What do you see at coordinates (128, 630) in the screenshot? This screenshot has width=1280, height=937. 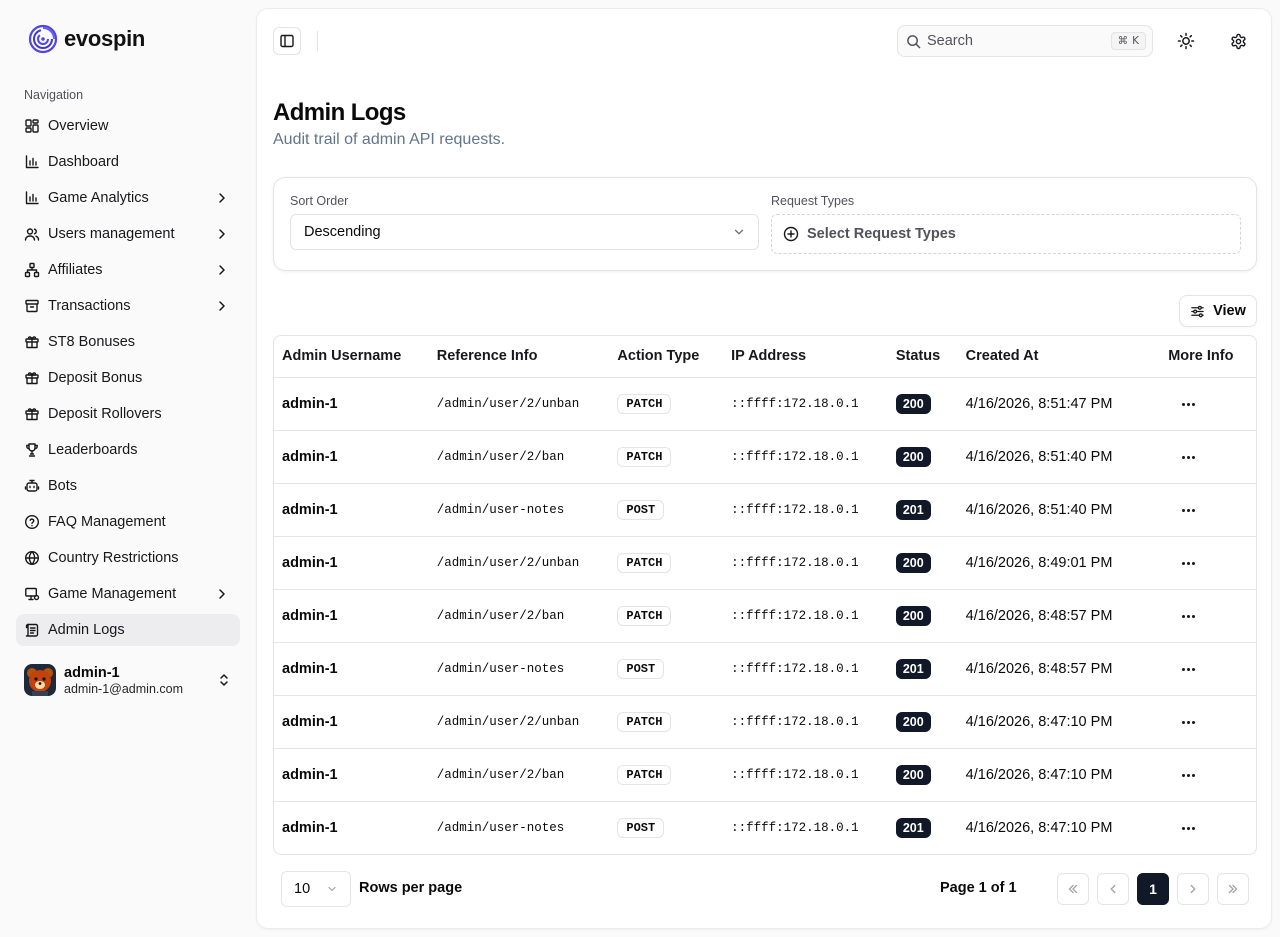 I see `sidebar-item-admin-logs: Admin Logs` at bounding box center [128, 630].